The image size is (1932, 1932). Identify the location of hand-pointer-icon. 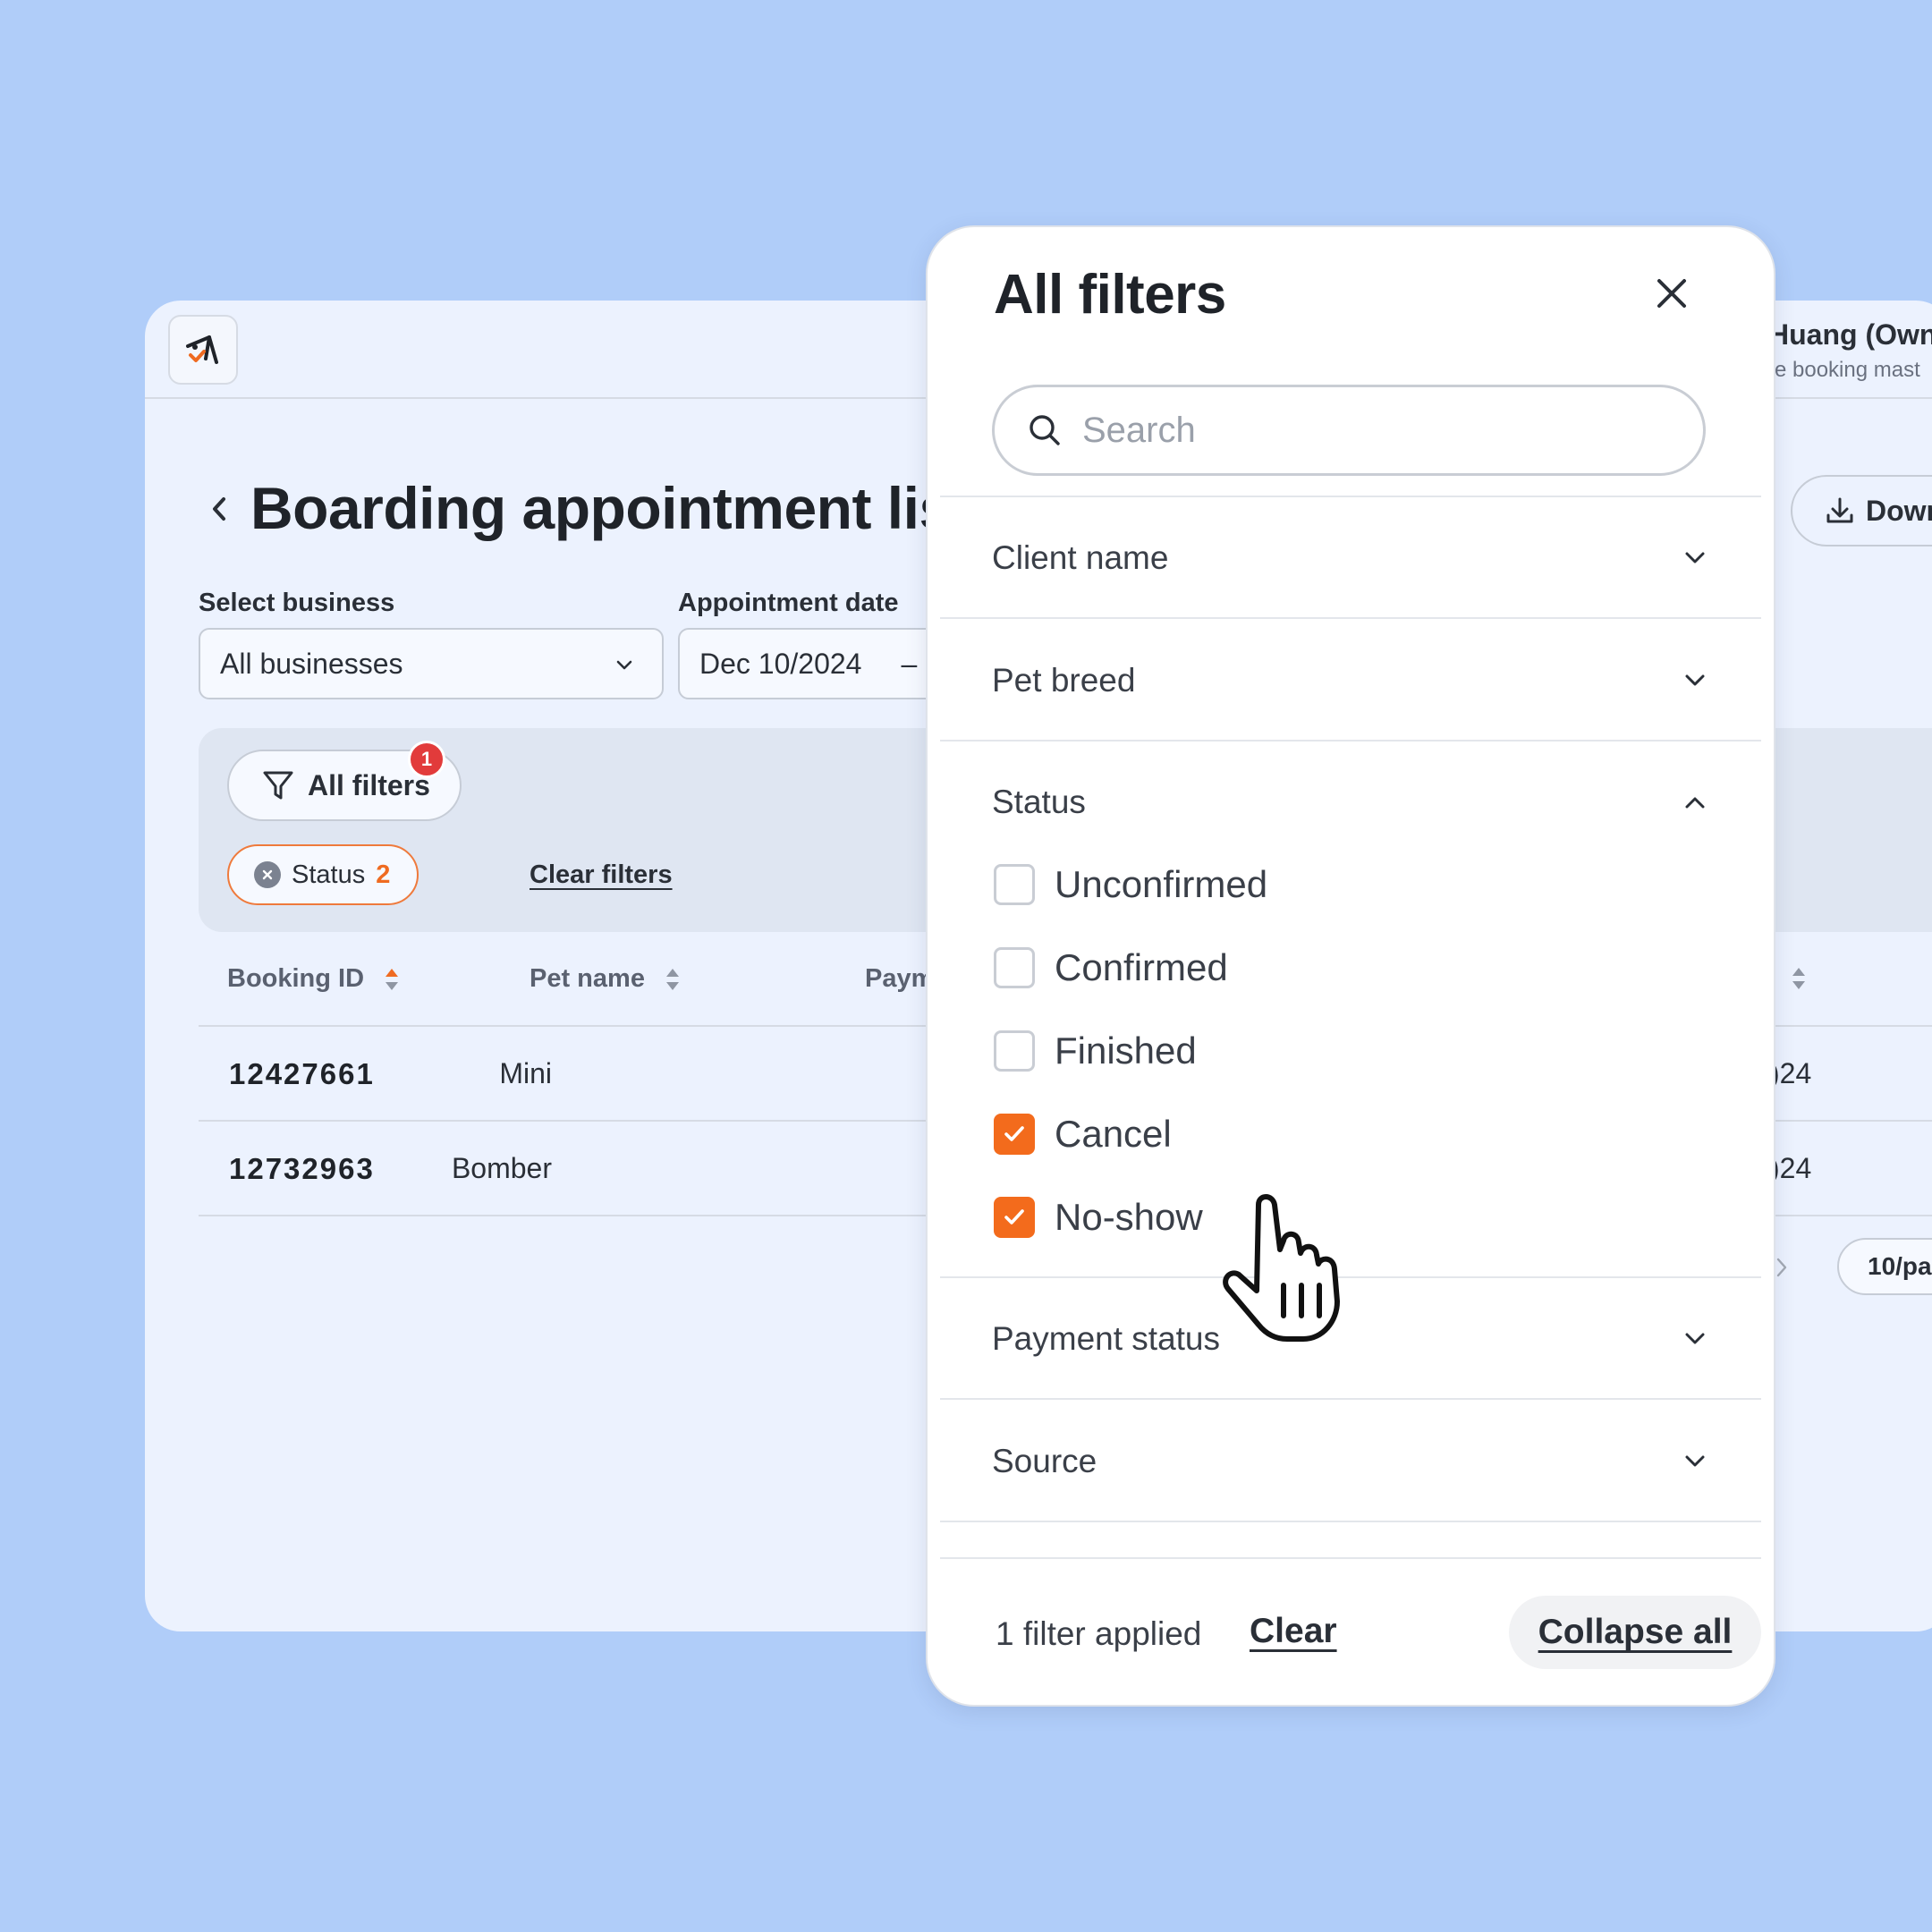
(1281, 1268).